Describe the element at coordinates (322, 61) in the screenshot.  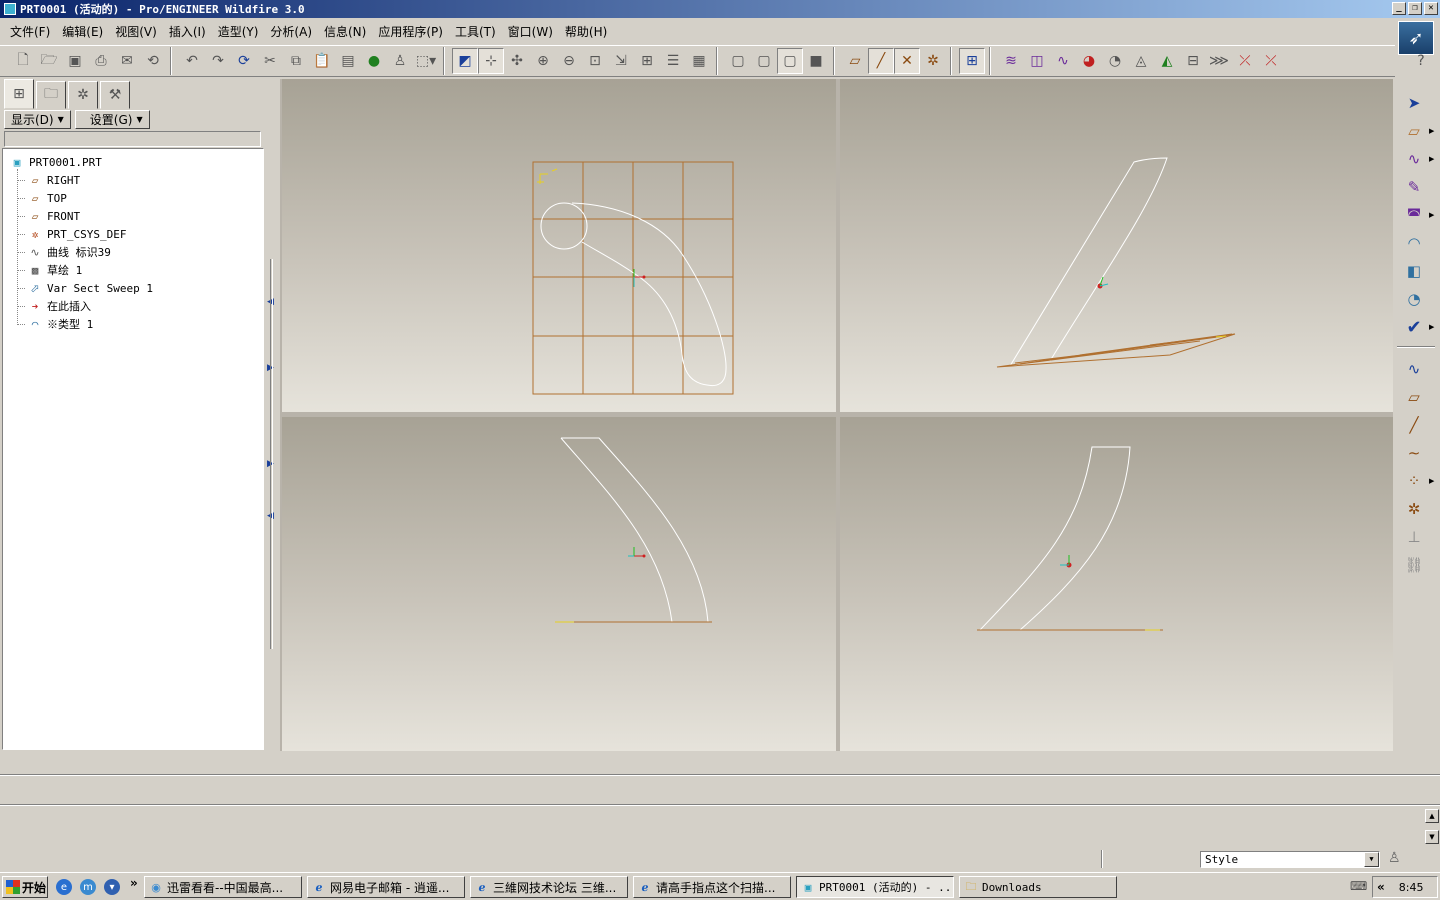
I see `paste-icon: 📋` at that location.